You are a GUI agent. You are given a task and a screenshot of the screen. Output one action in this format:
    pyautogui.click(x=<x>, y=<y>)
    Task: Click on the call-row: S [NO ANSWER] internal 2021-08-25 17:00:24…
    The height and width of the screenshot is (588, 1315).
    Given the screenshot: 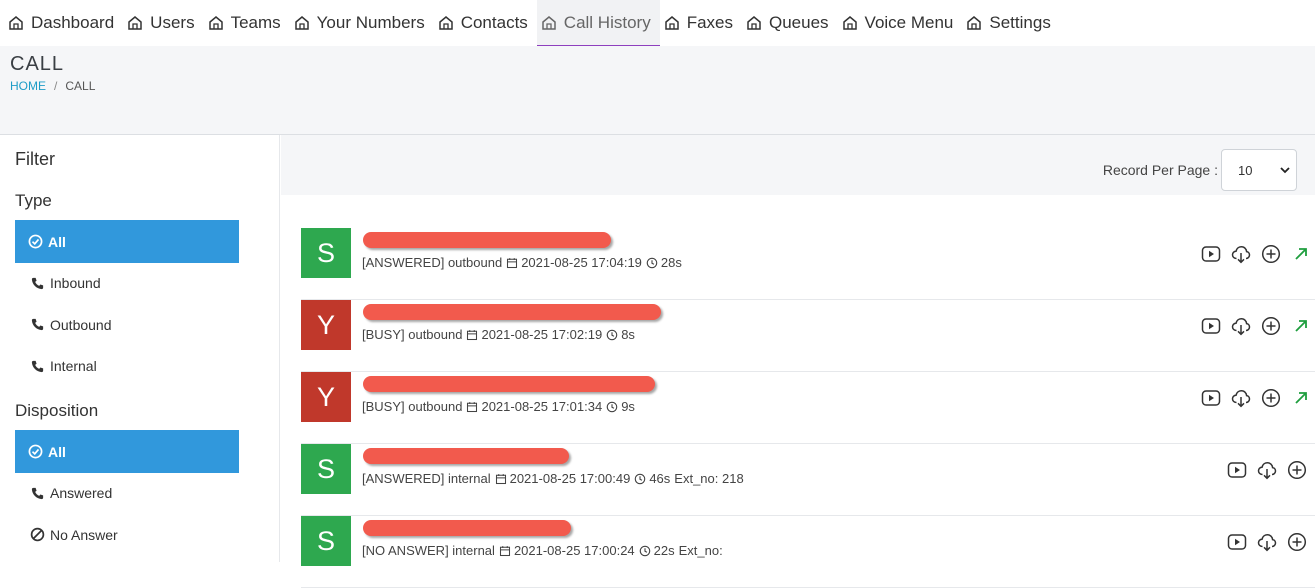 What is the action you would take?
    pyautogui.click(x=808, y=552)
    